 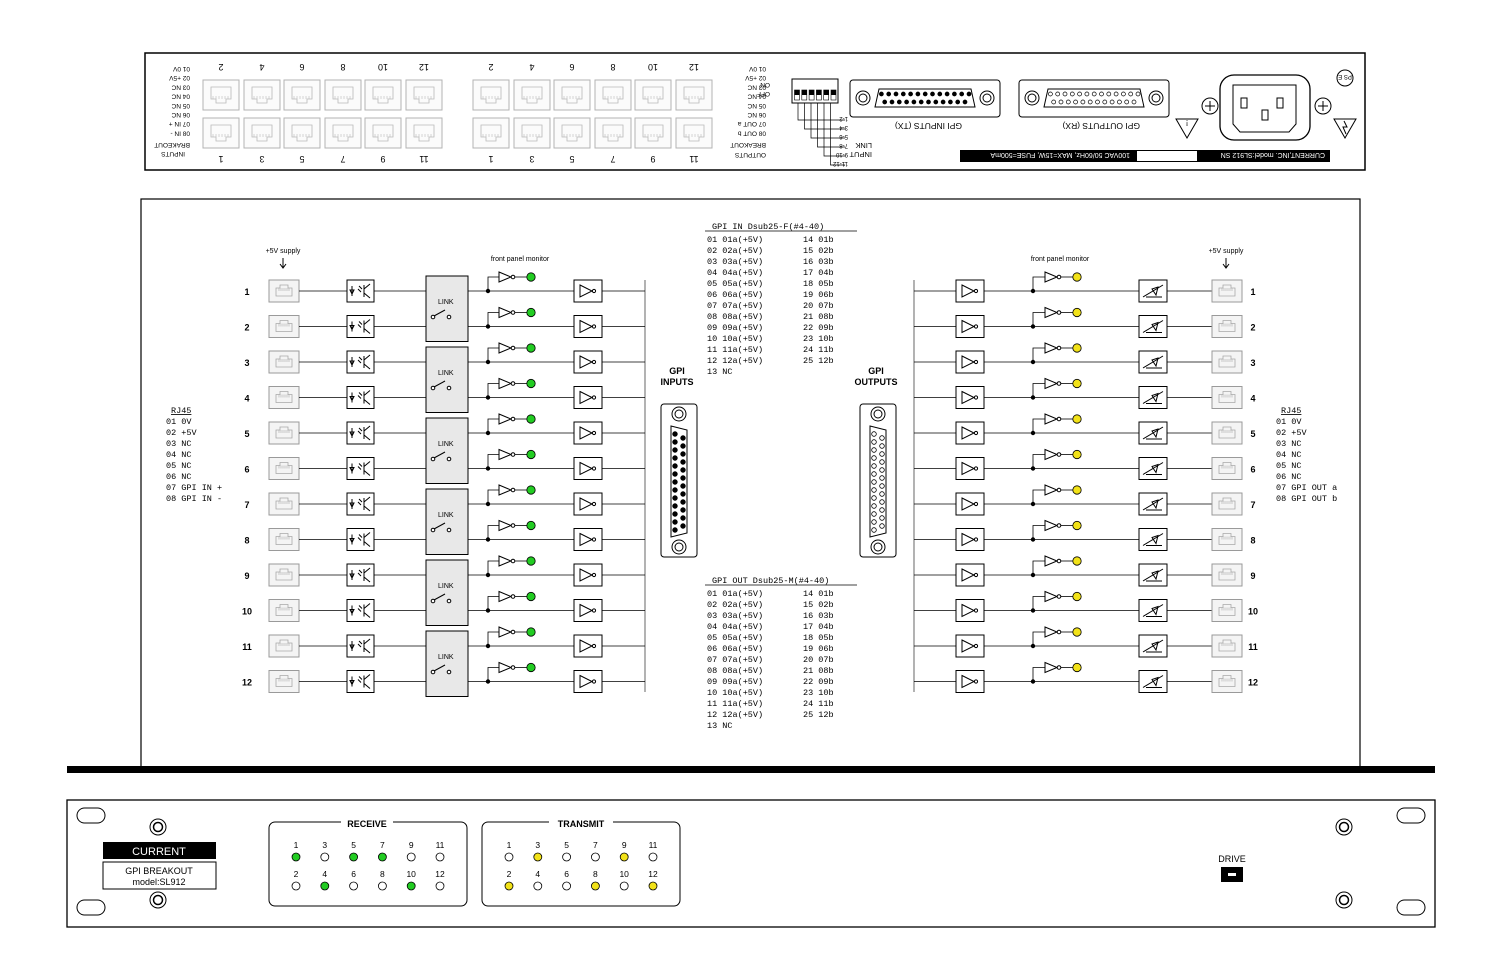 What do you see at coordinates (928, 126) in the screenshot?
I see `rear-gpi-inputs-label: GPI INPUTS (TX)` at bounding box center [928, 126].